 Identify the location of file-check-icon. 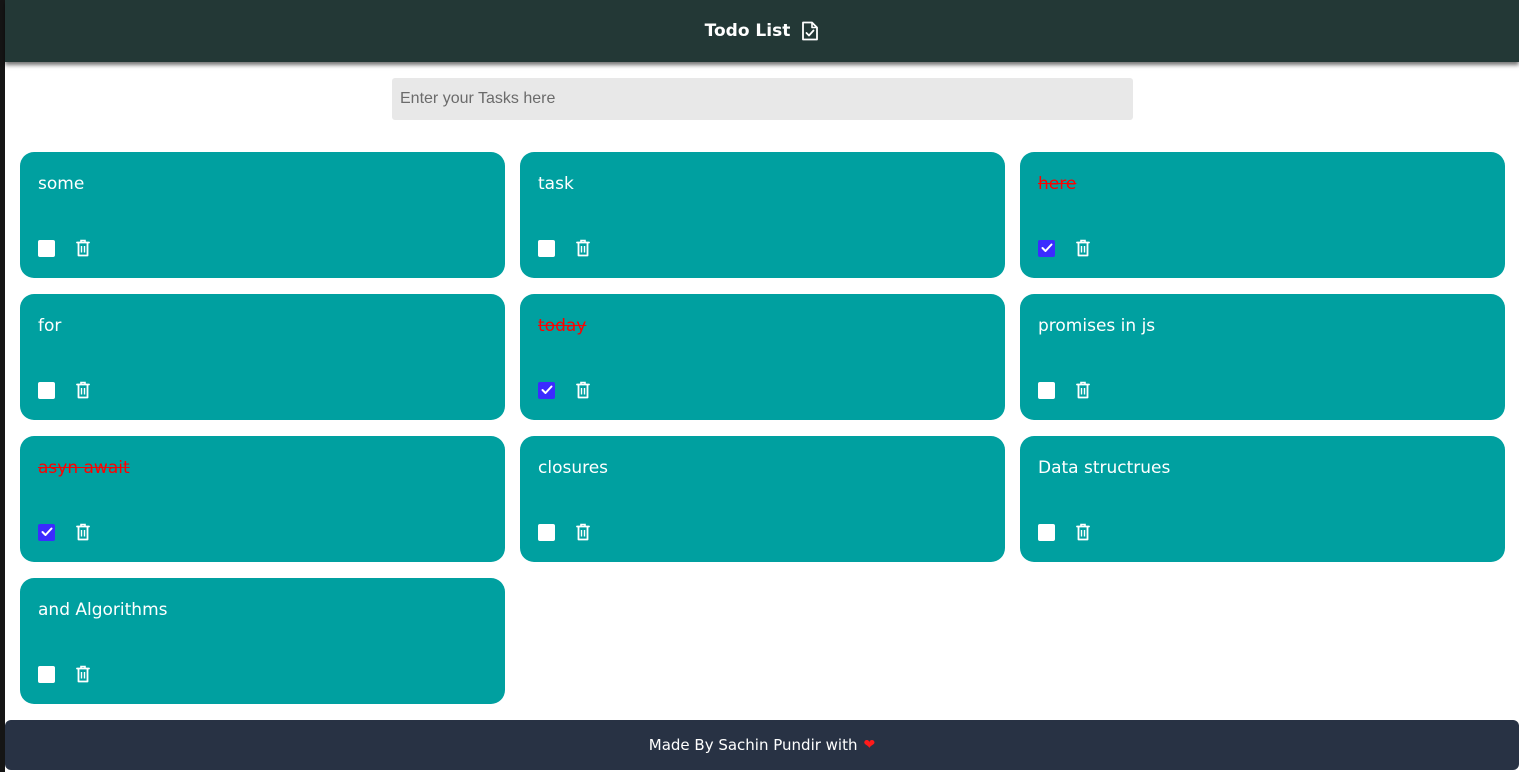
(810, 31).